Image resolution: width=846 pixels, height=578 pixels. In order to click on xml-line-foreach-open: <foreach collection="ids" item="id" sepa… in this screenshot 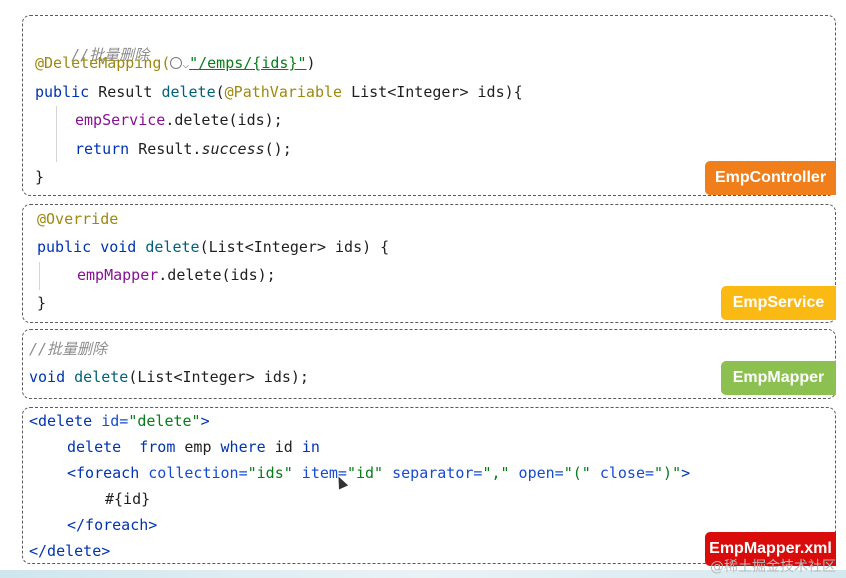, I will do `click(379, 473)`.